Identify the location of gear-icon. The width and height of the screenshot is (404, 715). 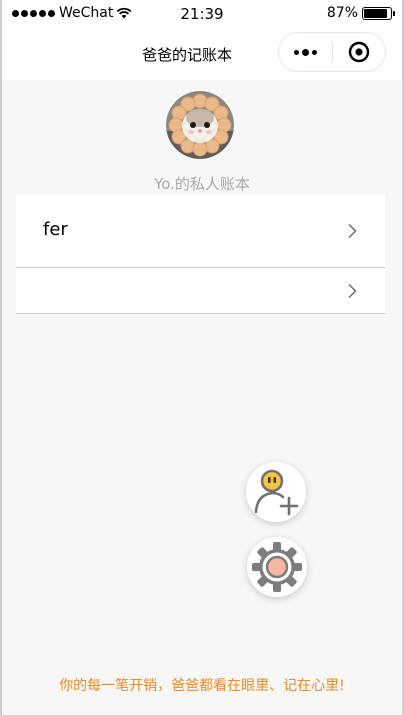
(277, 567).